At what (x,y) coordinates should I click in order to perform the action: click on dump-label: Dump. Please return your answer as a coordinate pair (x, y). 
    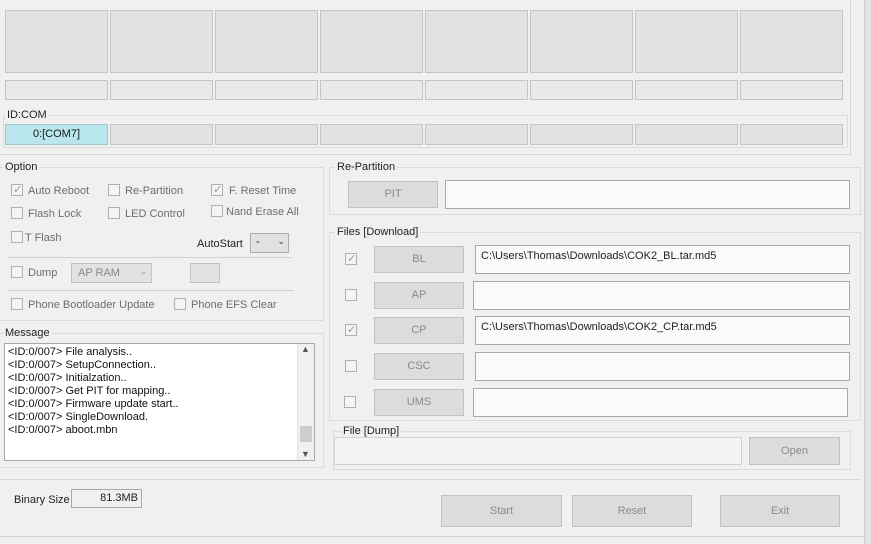
    Looking at the image, I should click on (43, 273).